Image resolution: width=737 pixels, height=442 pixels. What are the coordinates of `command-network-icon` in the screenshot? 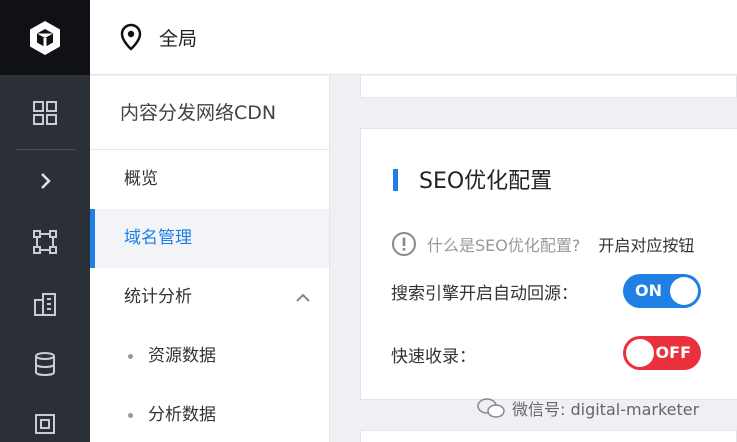 It's located at (45, 242).